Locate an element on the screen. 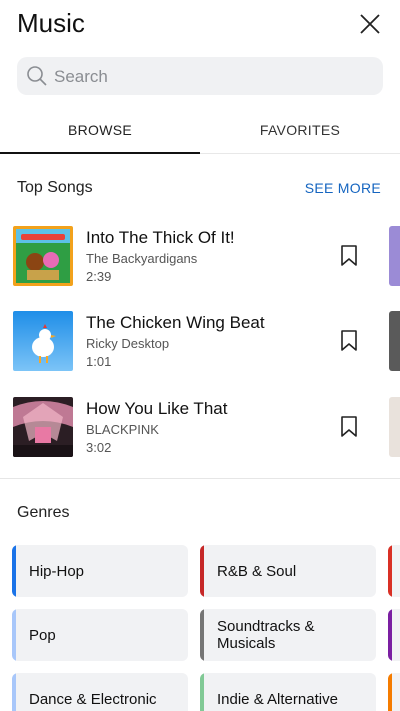 The image size is (400, 711). section-divider is located at coordinates (200, 478).